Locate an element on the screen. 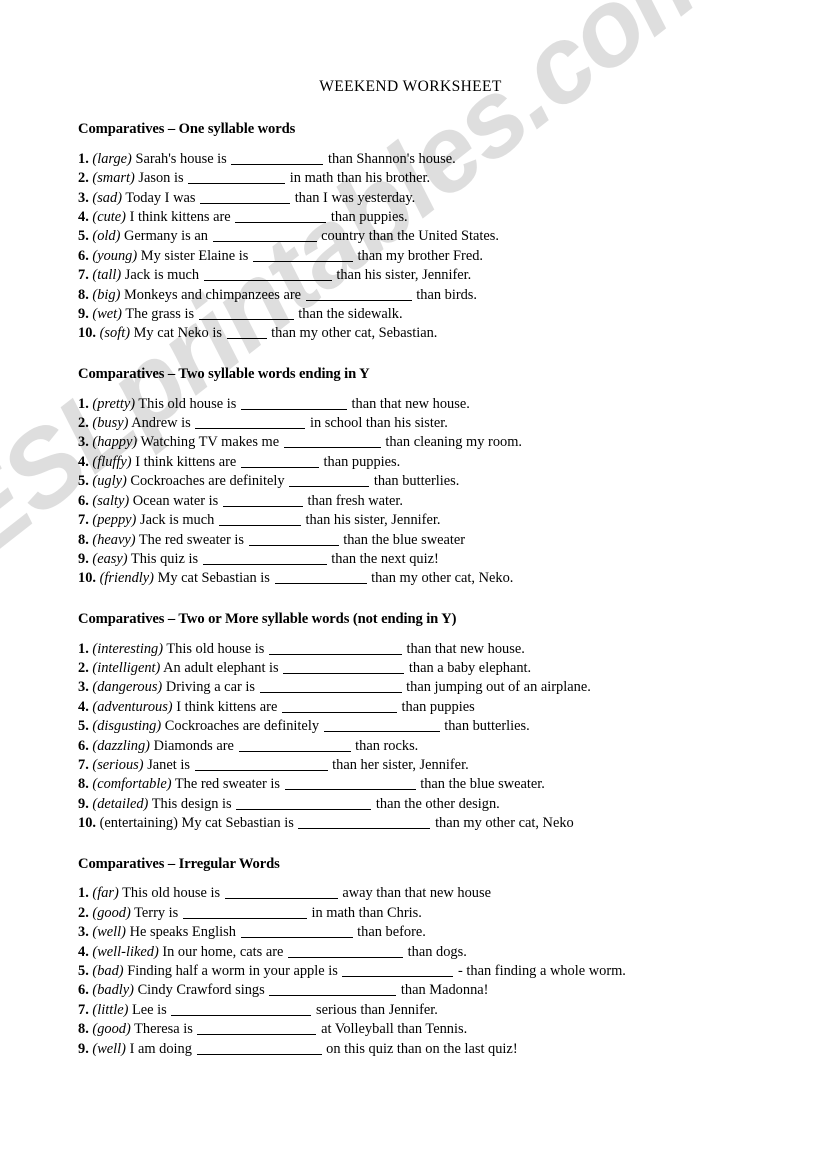 This screenshot has width=821, height=1169. sentence-after-blank: than fresh water. is located at coordinates (355, 500).